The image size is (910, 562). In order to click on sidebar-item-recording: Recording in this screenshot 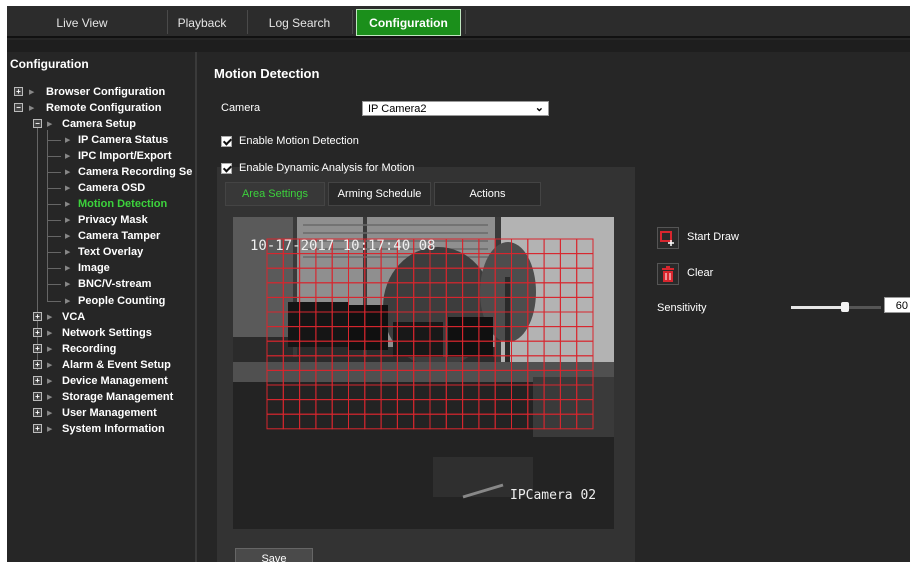, I will do `click(89, 349)`.